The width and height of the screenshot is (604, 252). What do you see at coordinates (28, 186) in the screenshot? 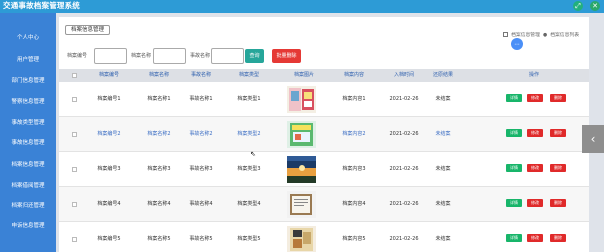
I see `sidebar-item-borrow: 档案借阅管理` at bounding box center [28, 186].